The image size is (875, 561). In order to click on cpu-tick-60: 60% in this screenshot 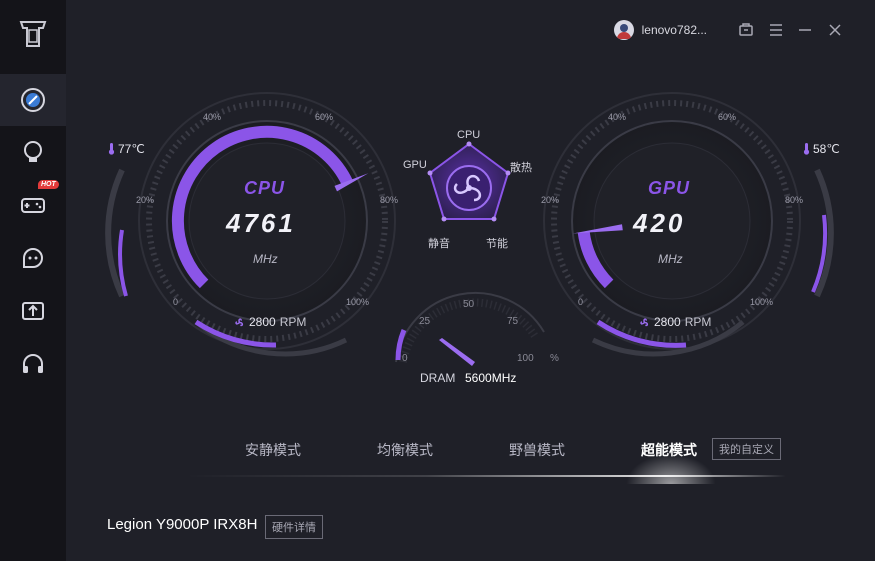, I will do `click(324, 117)`.